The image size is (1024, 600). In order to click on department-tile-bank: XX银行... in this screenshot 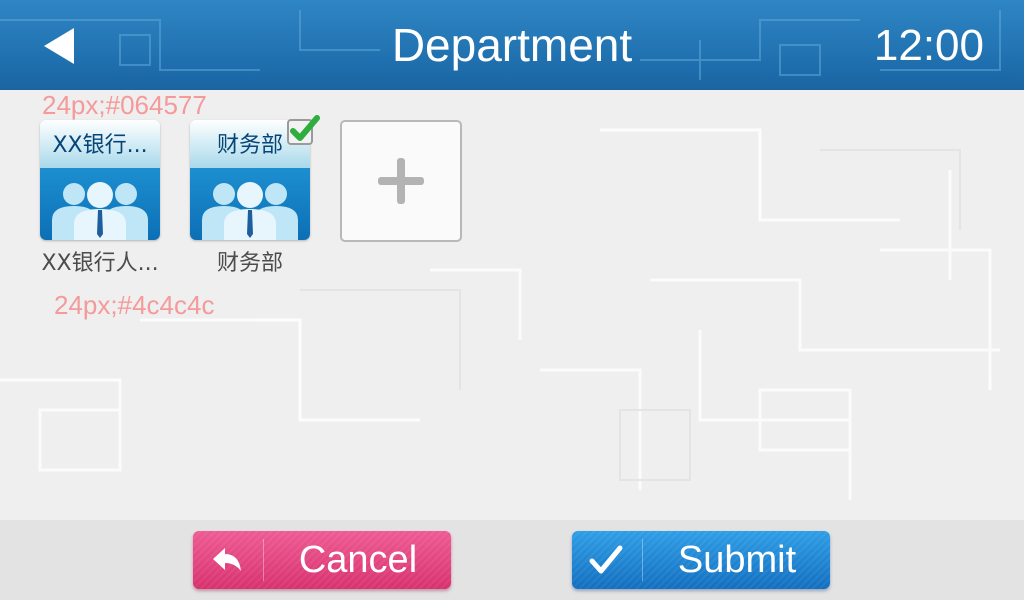, I will do `click(100, 180)`.